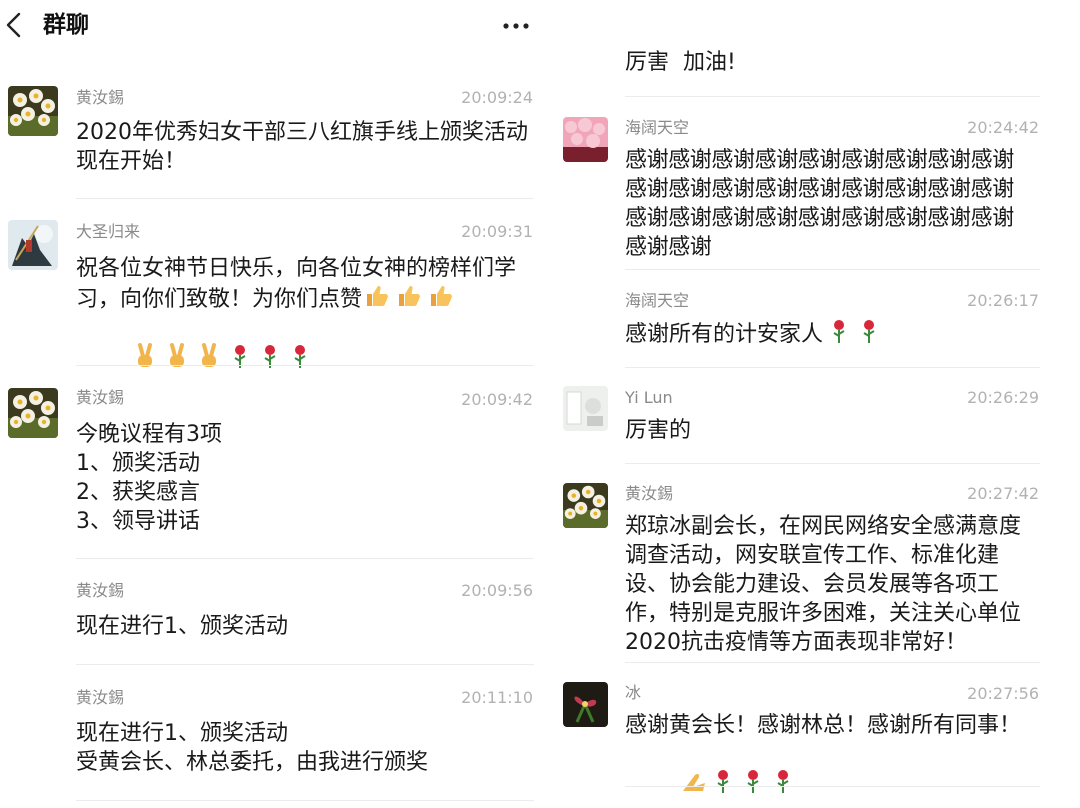 This screenshot has width=1080, height=808. I want to click on white-room-avatar-image, so click(585, 408).